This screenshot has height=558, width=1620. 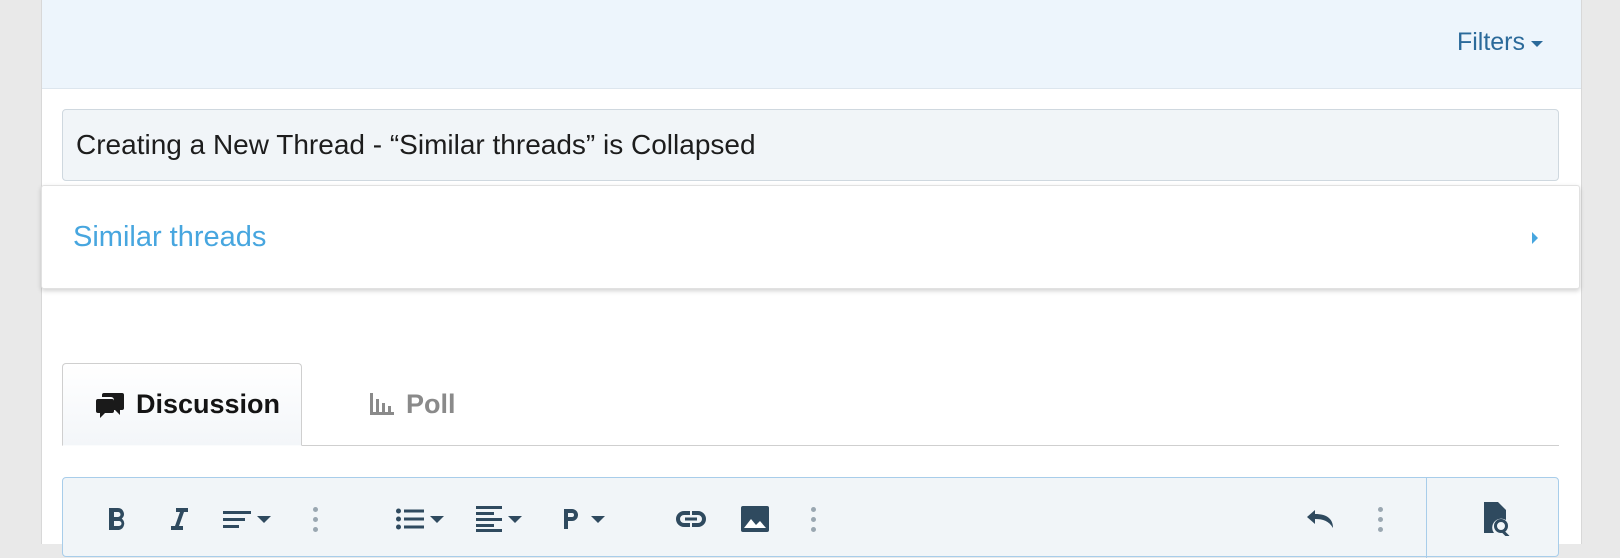 I want to click on tab-discussion-label: Discussion, so click(x=208, y=404).